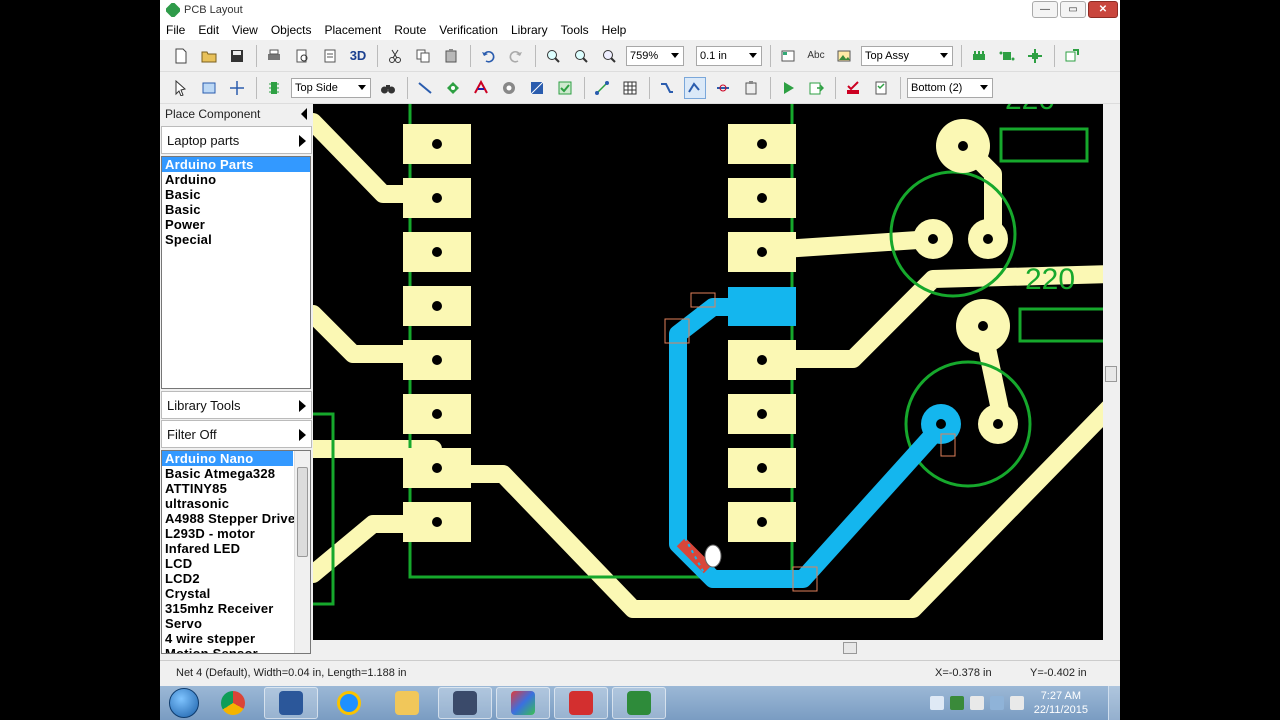 The height and width of the screenshot is (720, 1280). I want to click on taskbar-pcb, so click(639, 703).